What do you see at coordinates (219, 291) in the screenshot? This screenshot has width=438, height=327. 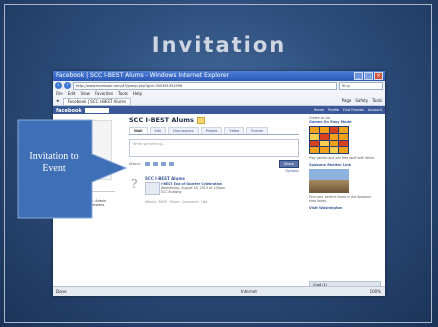 I see `status-bar: Done Internet 100%` at bounding box center [219, 291].